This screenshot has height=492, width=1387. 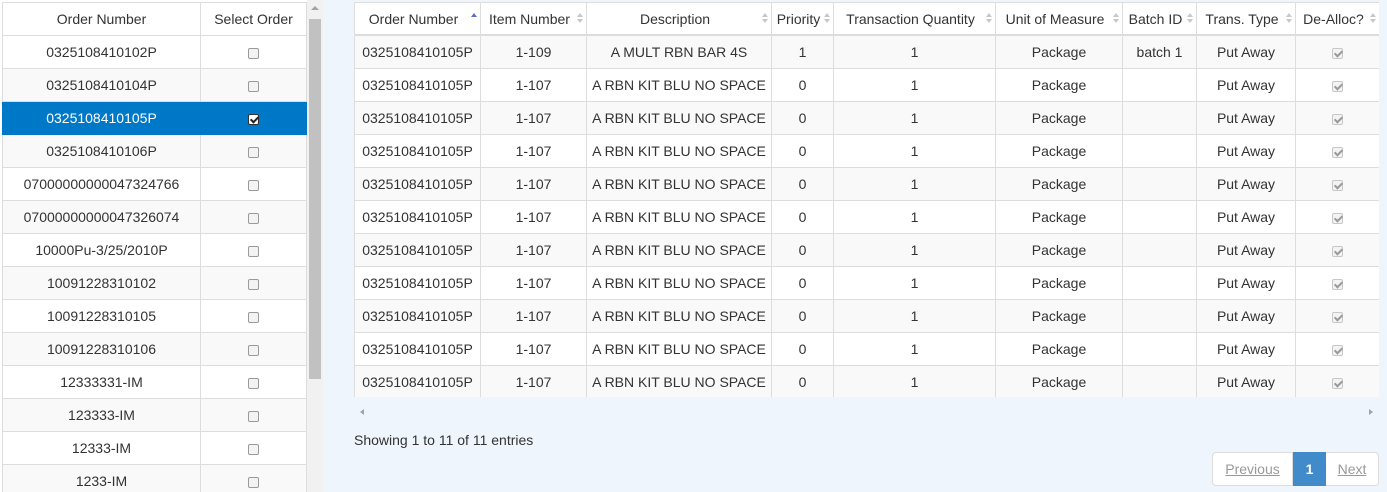 I want to click on order-list-row: 07000000000047326074, so click(x=154, y=217).